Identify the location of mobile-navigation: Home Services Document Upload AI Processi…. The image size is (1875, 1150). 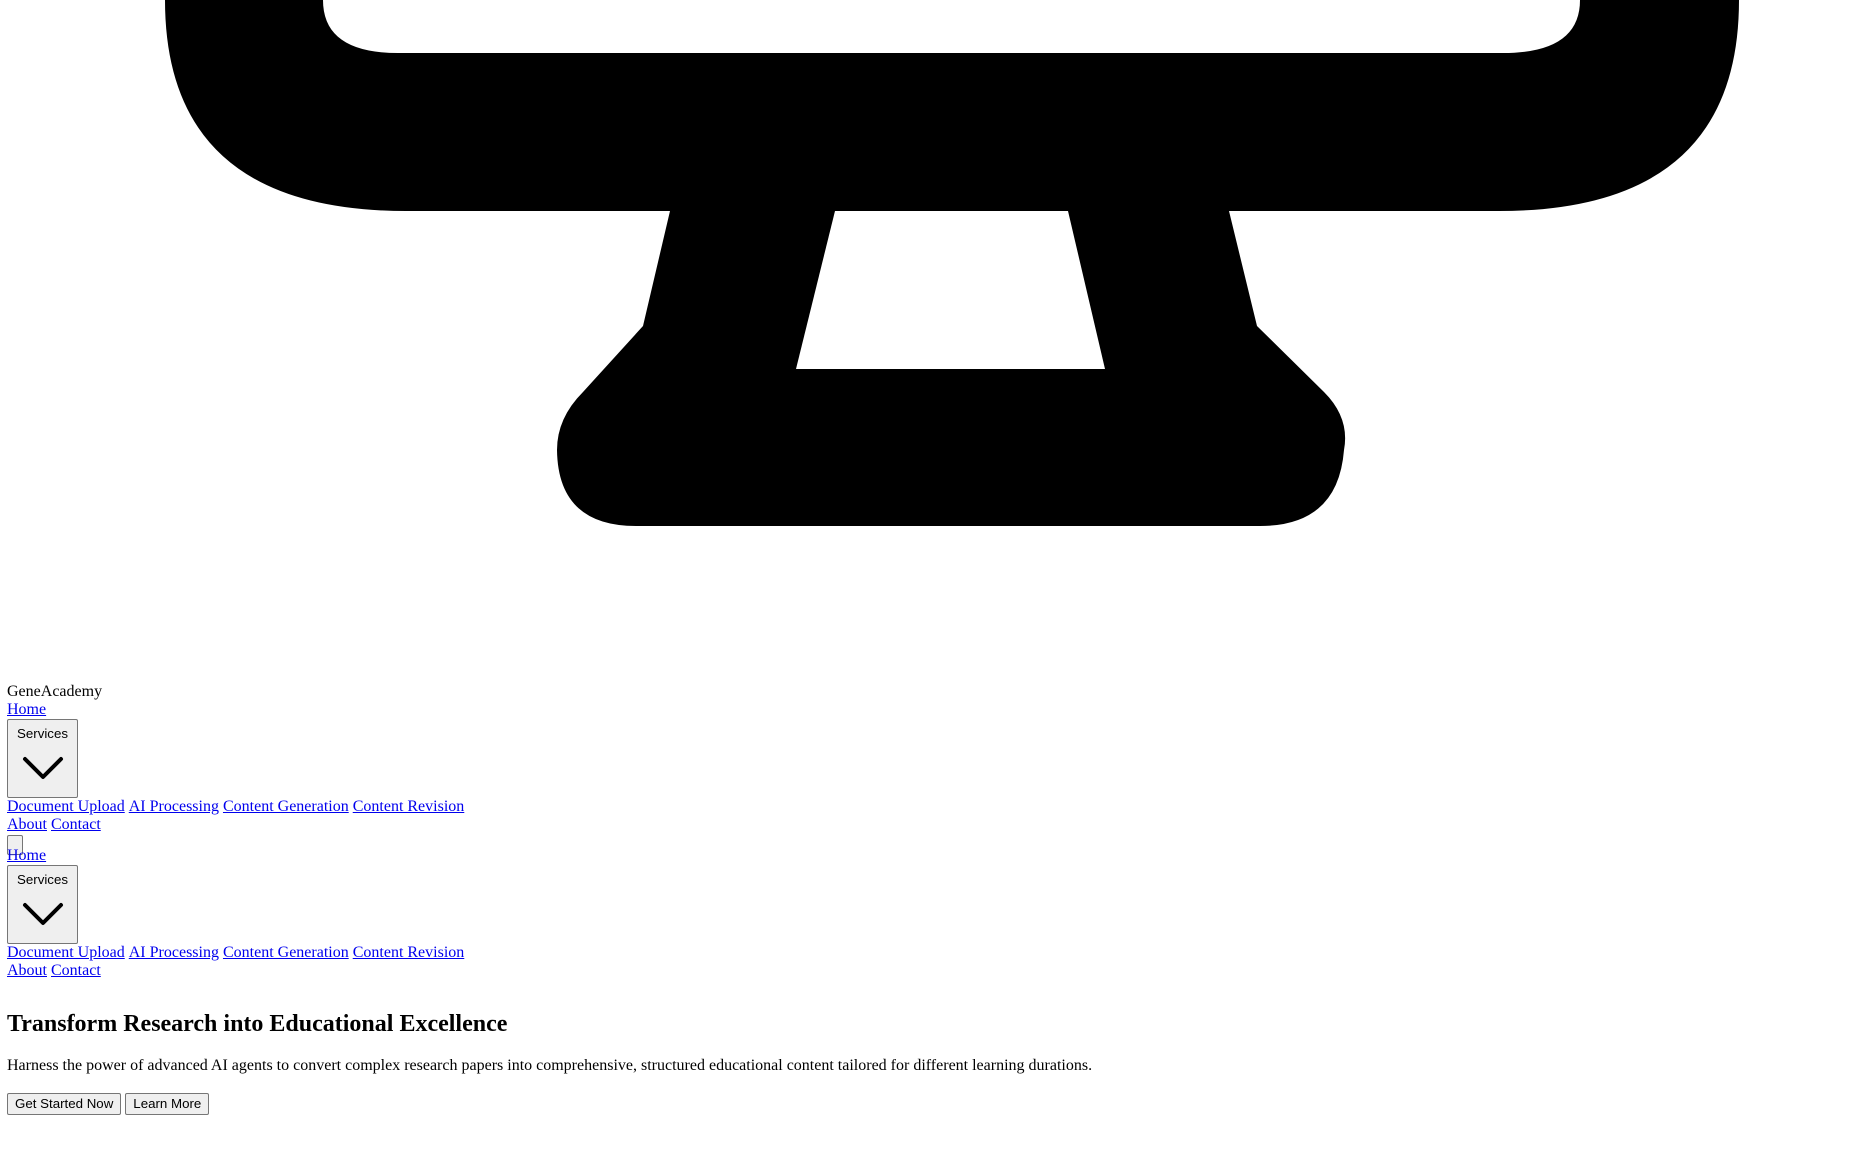
(307, 913).